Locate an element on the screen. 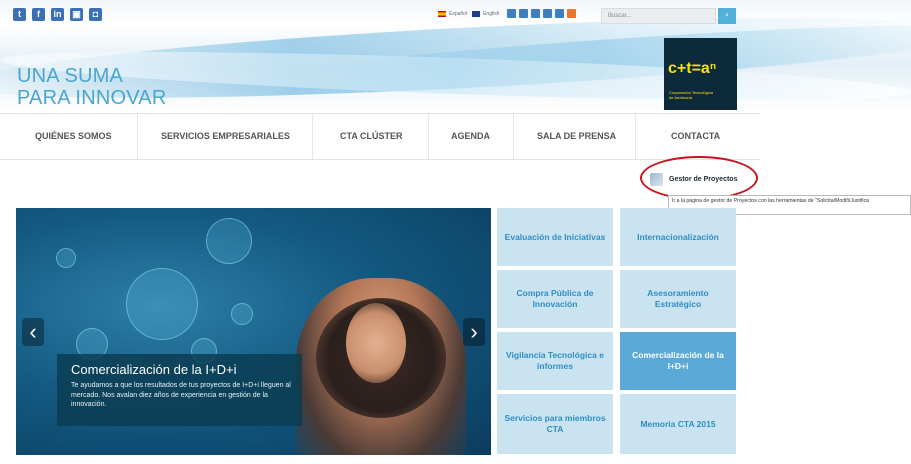 Image resolution: width=911 pixels, height=464 pixels. instagram-icon: ◘ is located at coordinates (95, 14).